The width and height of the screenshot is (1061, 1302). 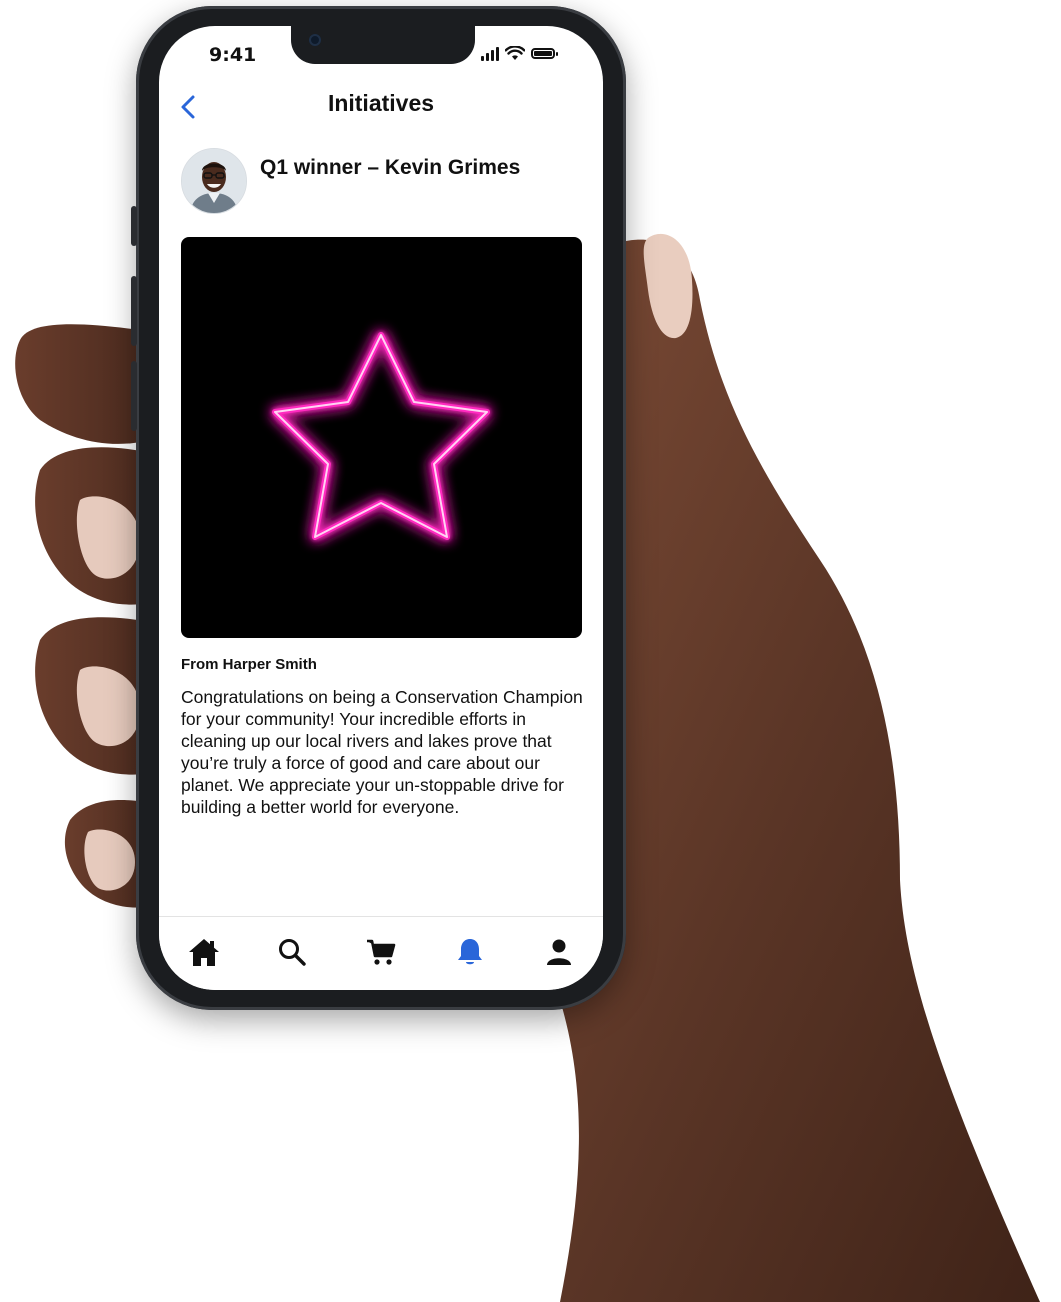 I want to click on status-time: 9:41, so click(x=233, y=55).